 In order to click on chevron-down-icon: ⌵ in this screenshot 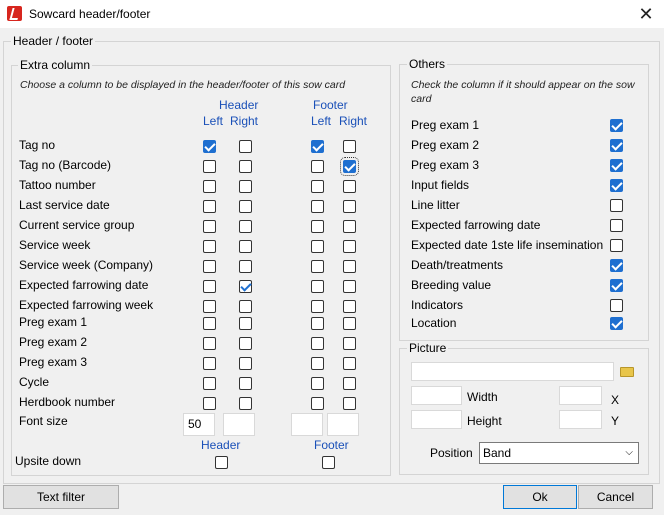, I will do `click(629, 452)`.